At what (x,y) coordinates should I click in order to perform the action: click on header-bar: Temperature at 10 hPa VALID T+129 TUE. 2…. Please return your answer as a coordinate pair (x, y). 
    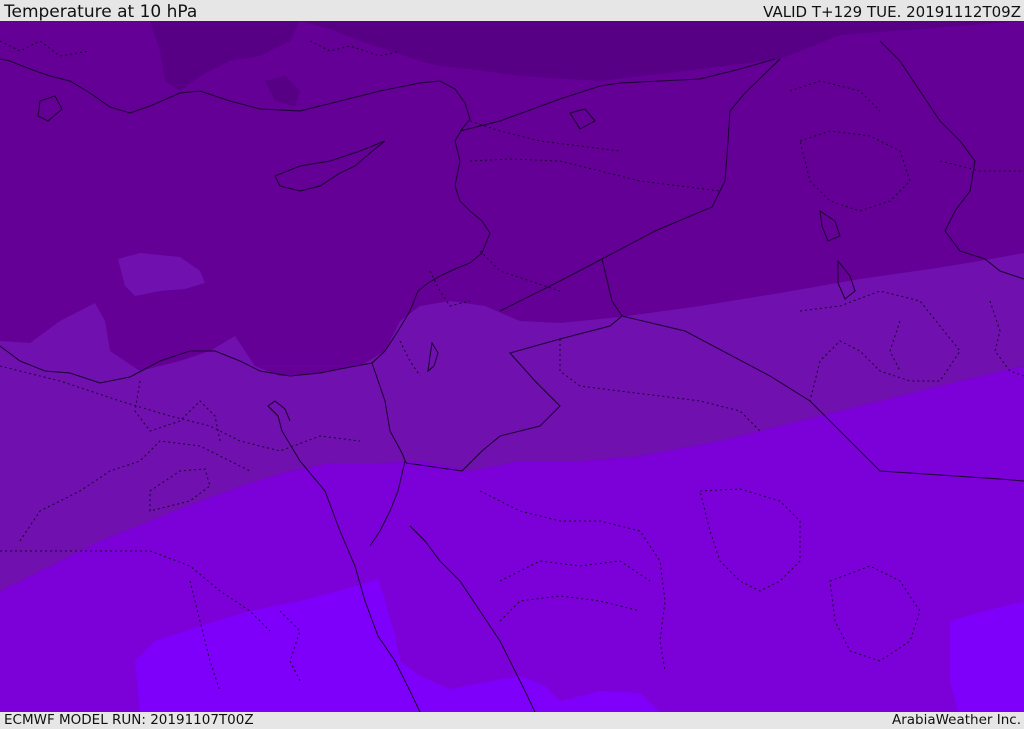
    Looking at the image, I should click on (512, 11).